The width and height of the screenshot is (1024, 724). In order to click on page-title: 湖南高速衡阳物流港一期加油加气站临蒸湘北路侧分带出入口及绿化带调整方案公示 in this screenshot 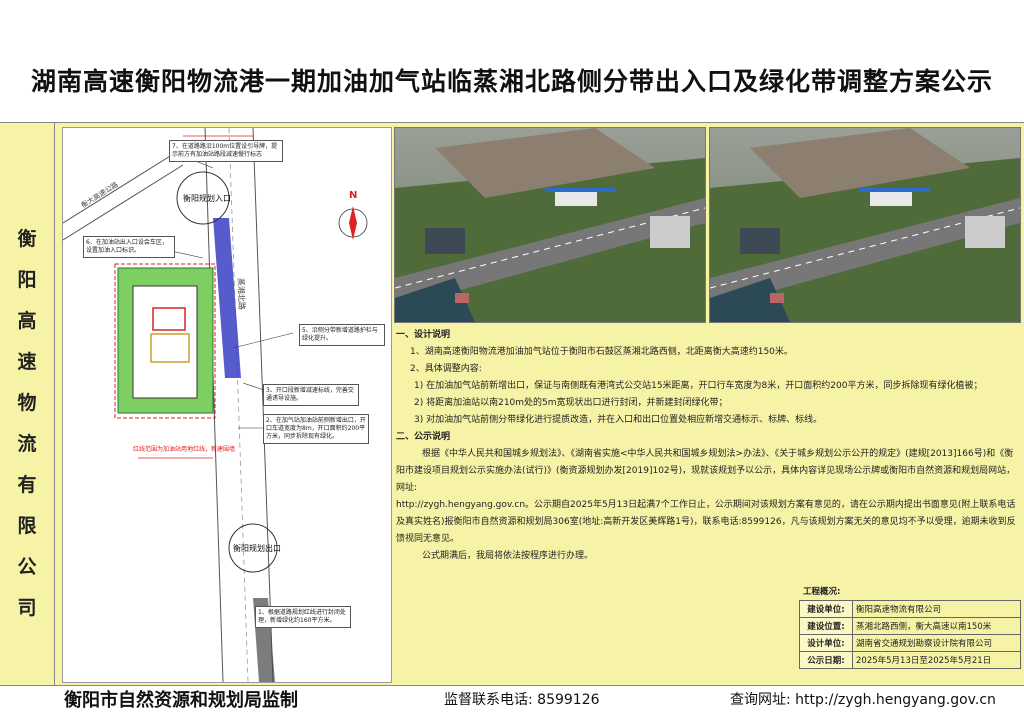, I will do `click(511, 81)`.